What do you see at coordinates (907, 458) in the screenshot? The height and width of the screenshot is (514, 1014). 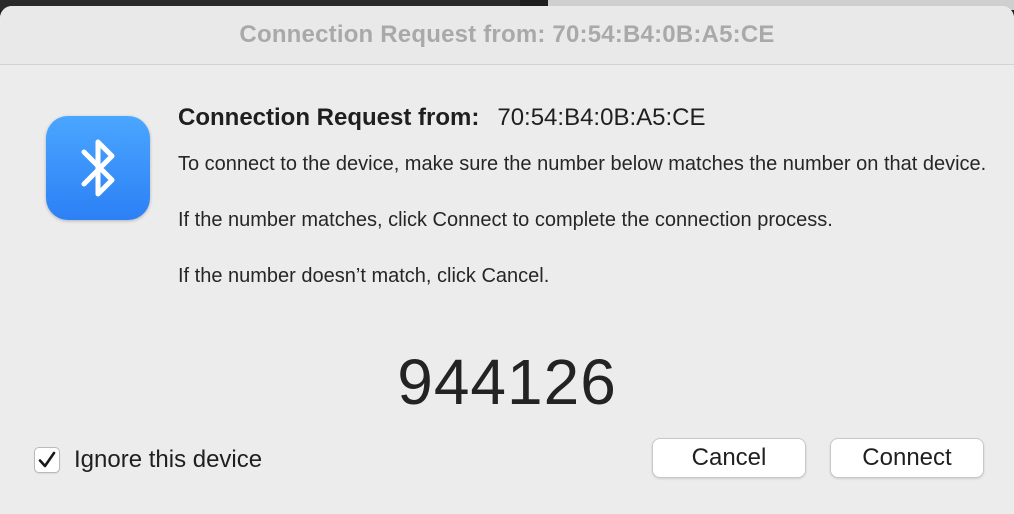 I see `connect-button: Connect` at bounding box center [907, 458].